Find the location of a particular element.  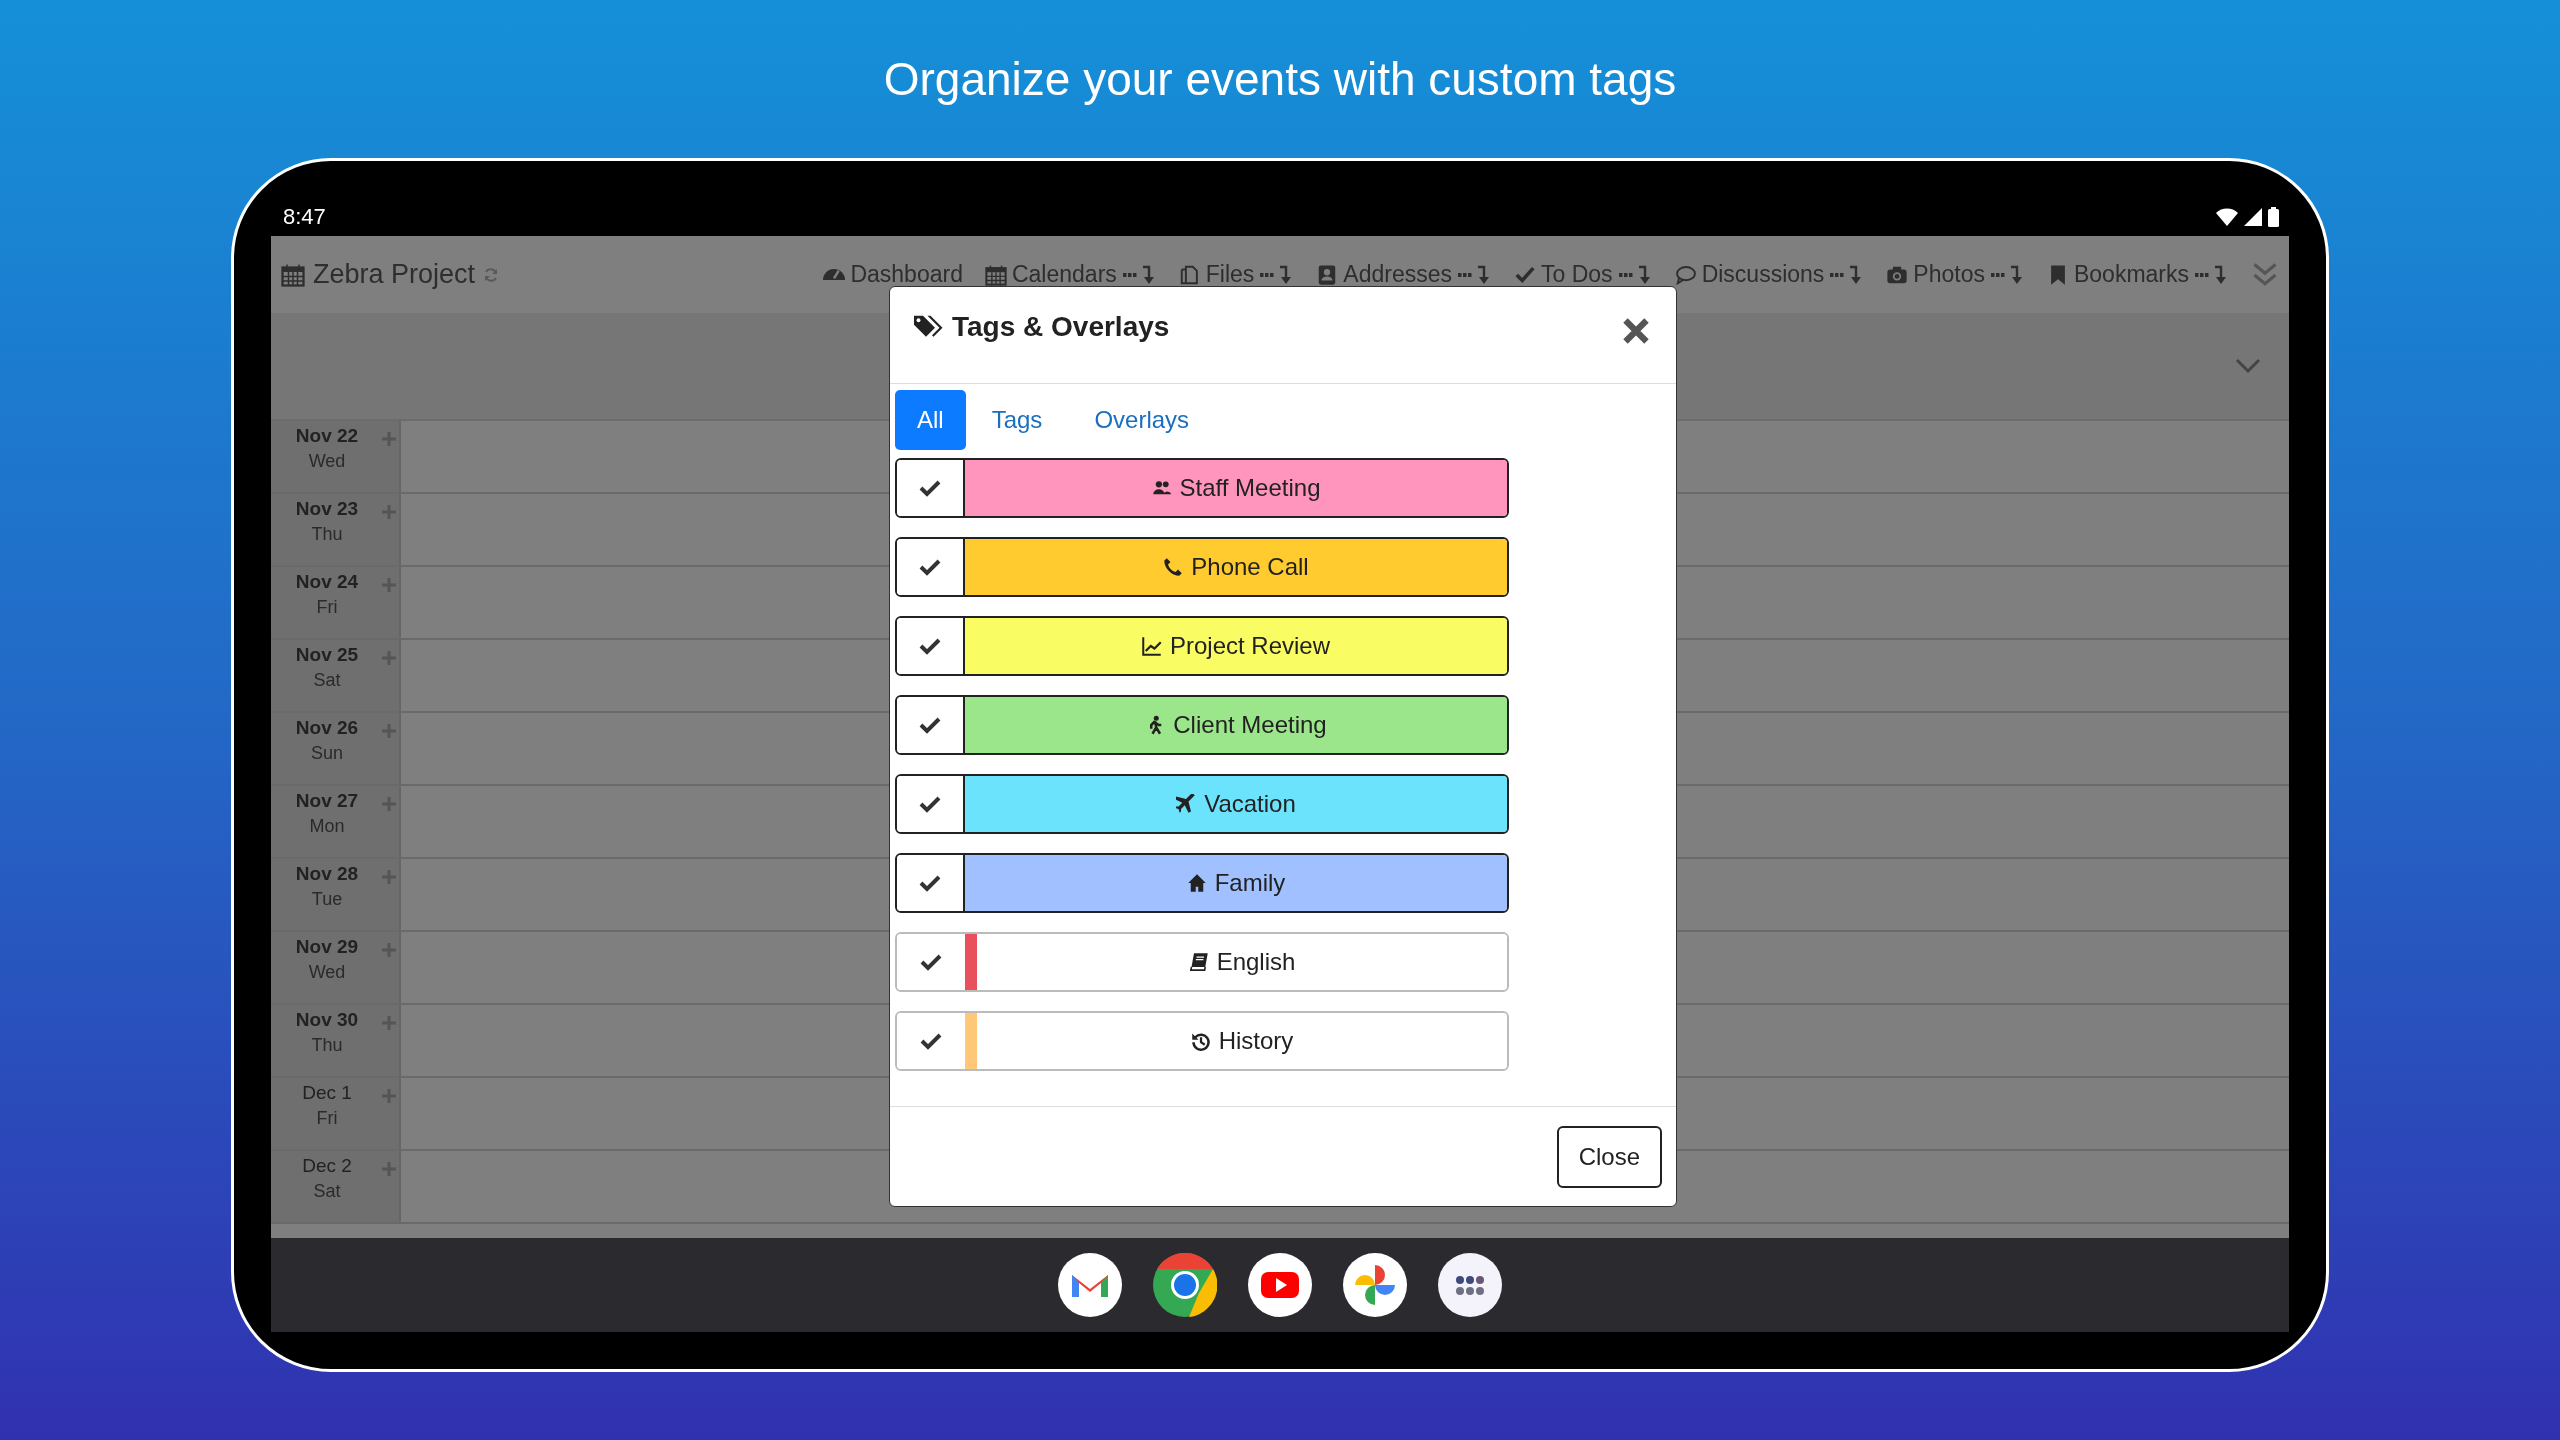

phone-icon is located at coordinates (1173, 567).